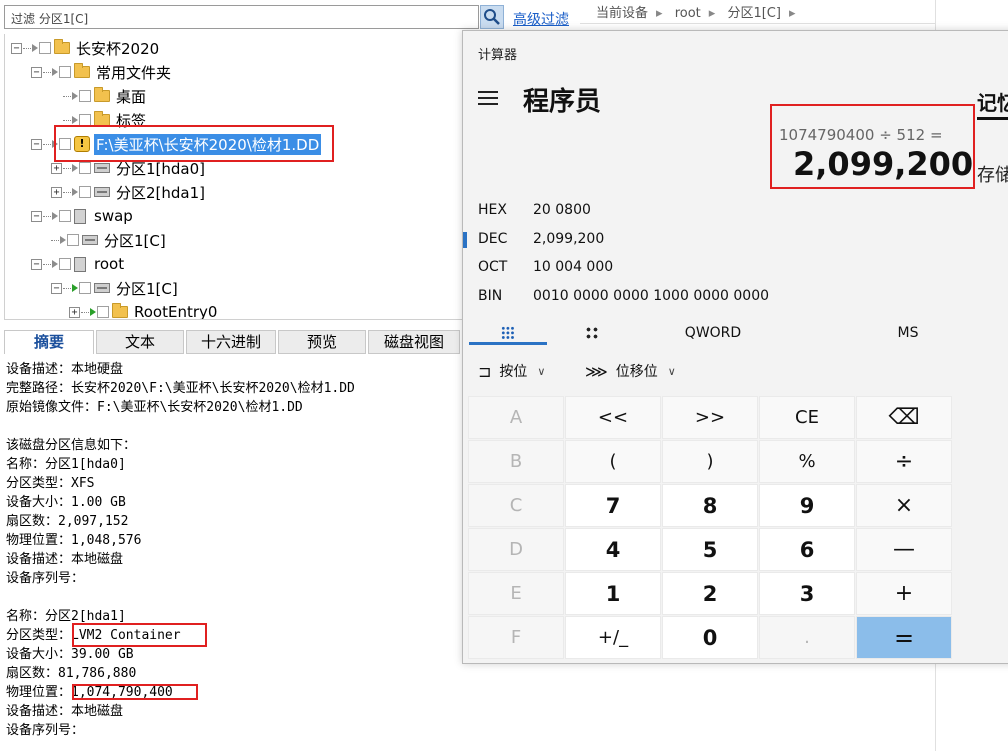 This screenshot has width=1008, height=751. Describe the element at coordinates (114, 288) in the screenshot. I see `tree-node: − 分区1[C]` at that location.